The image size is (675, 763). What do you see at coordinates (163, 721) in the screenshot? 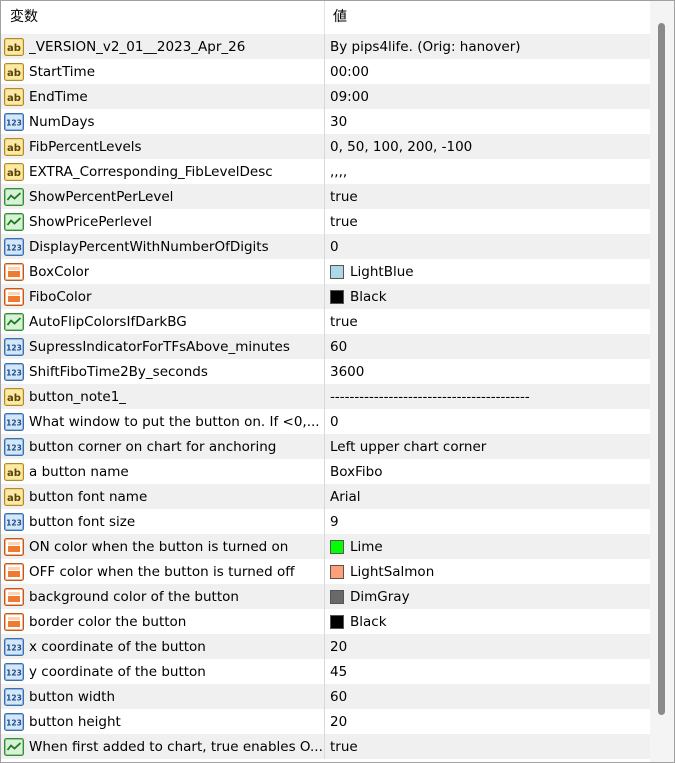
I see `parameter-name-cell: 123 button height` at bounding box center [163, 721].